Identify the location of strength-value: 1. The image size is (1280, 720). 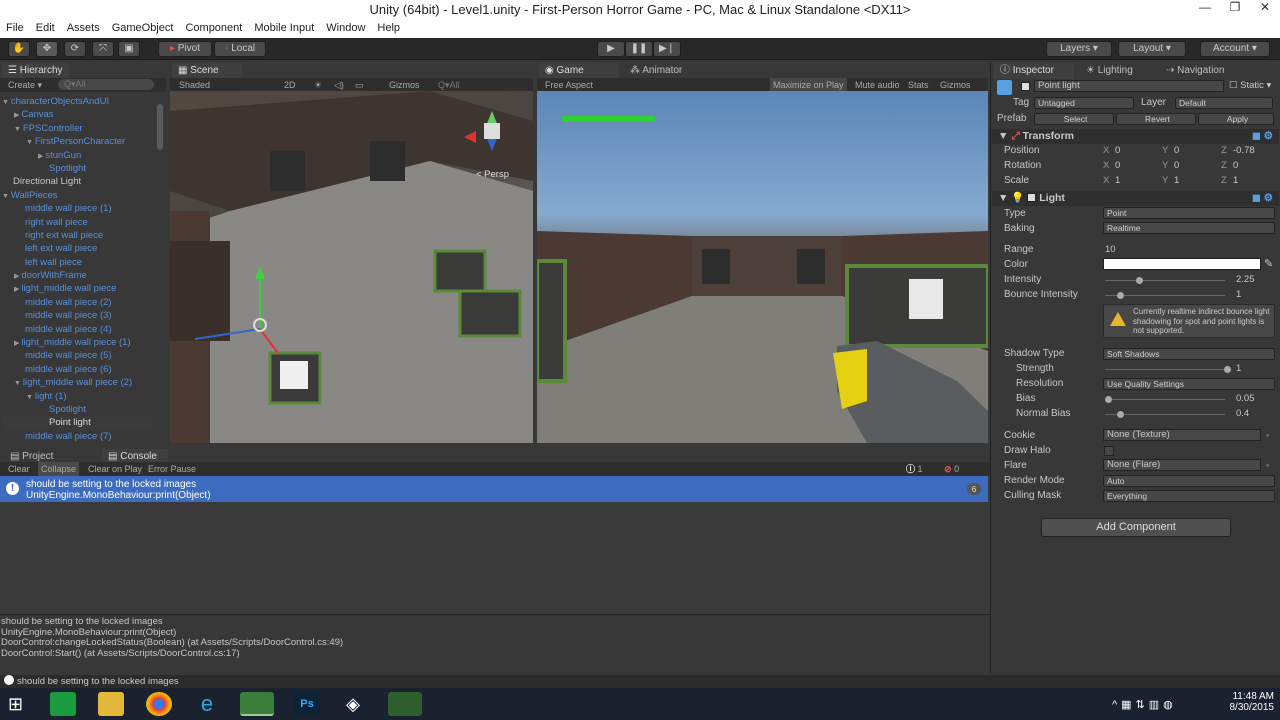
(1238, 368).